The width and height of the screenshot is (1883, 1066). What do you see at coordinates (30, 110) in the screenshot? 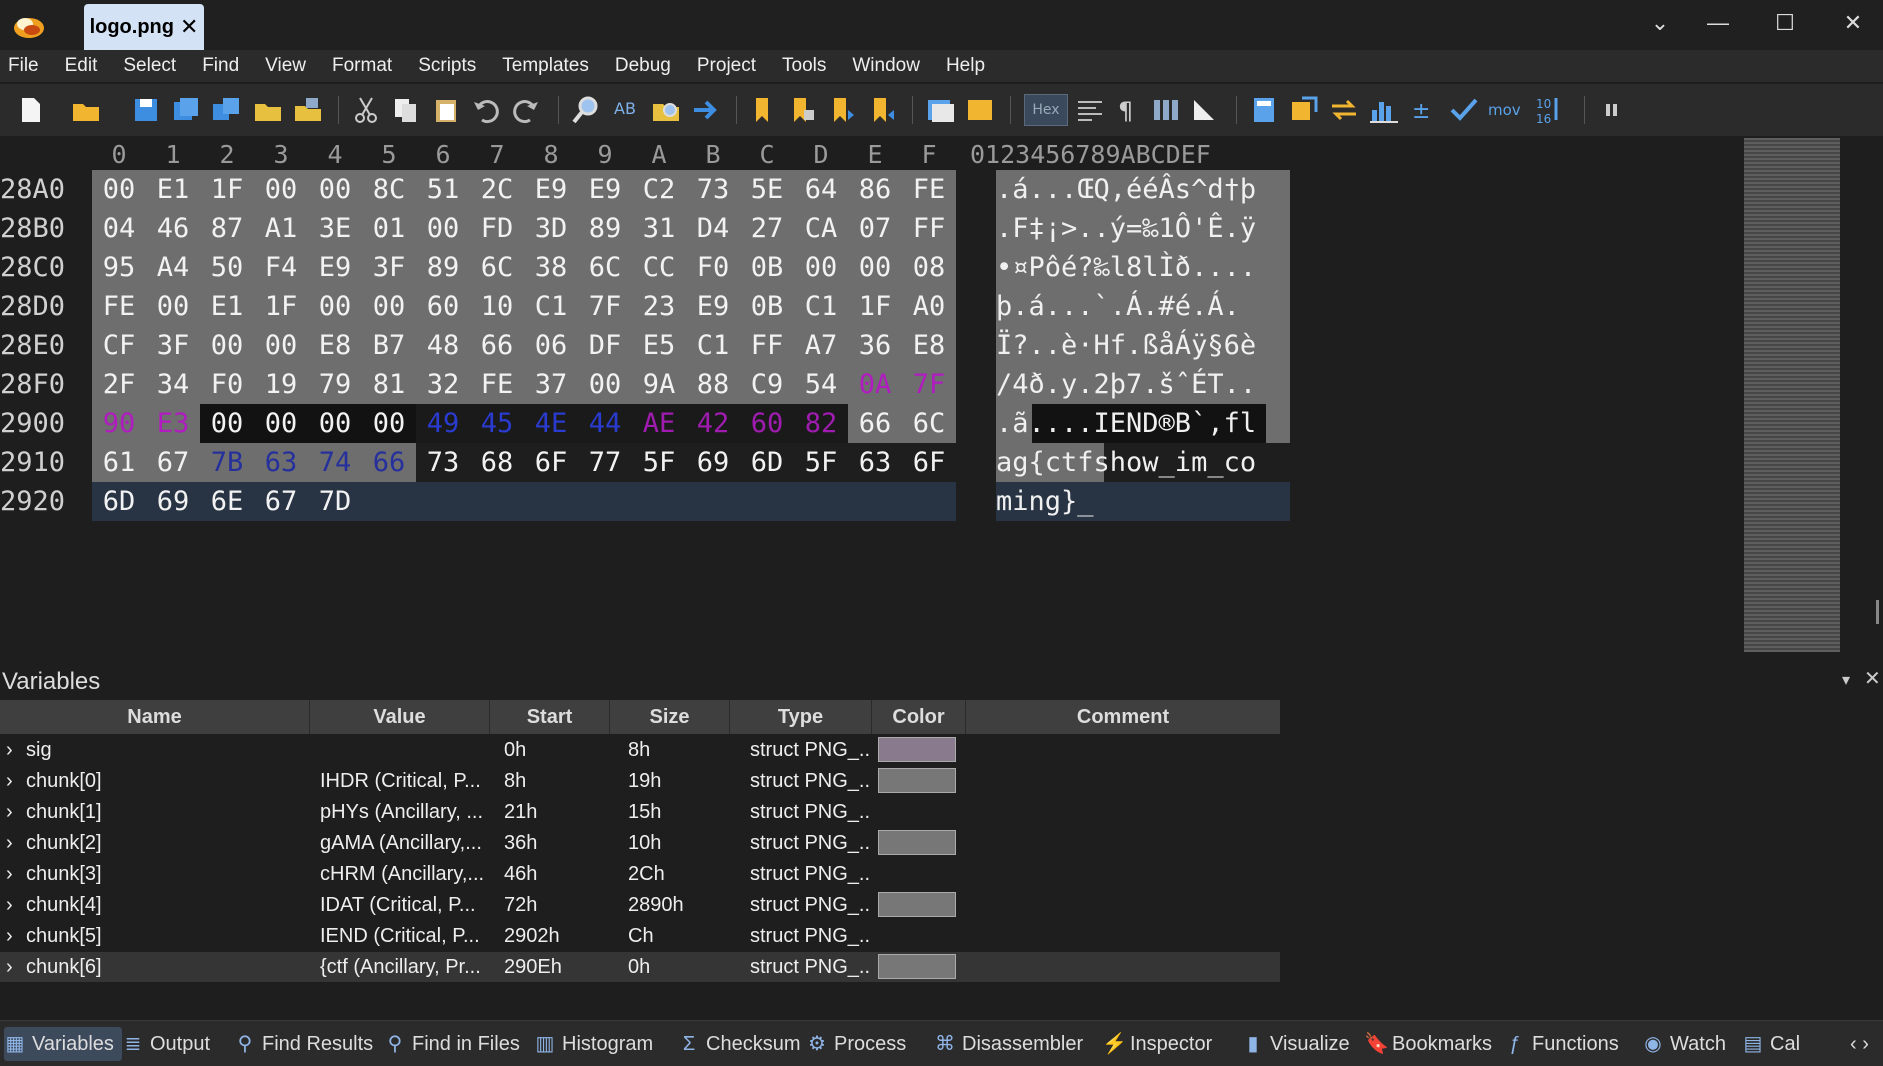
I see `new-file-icon` at bounding box center [30, 110].